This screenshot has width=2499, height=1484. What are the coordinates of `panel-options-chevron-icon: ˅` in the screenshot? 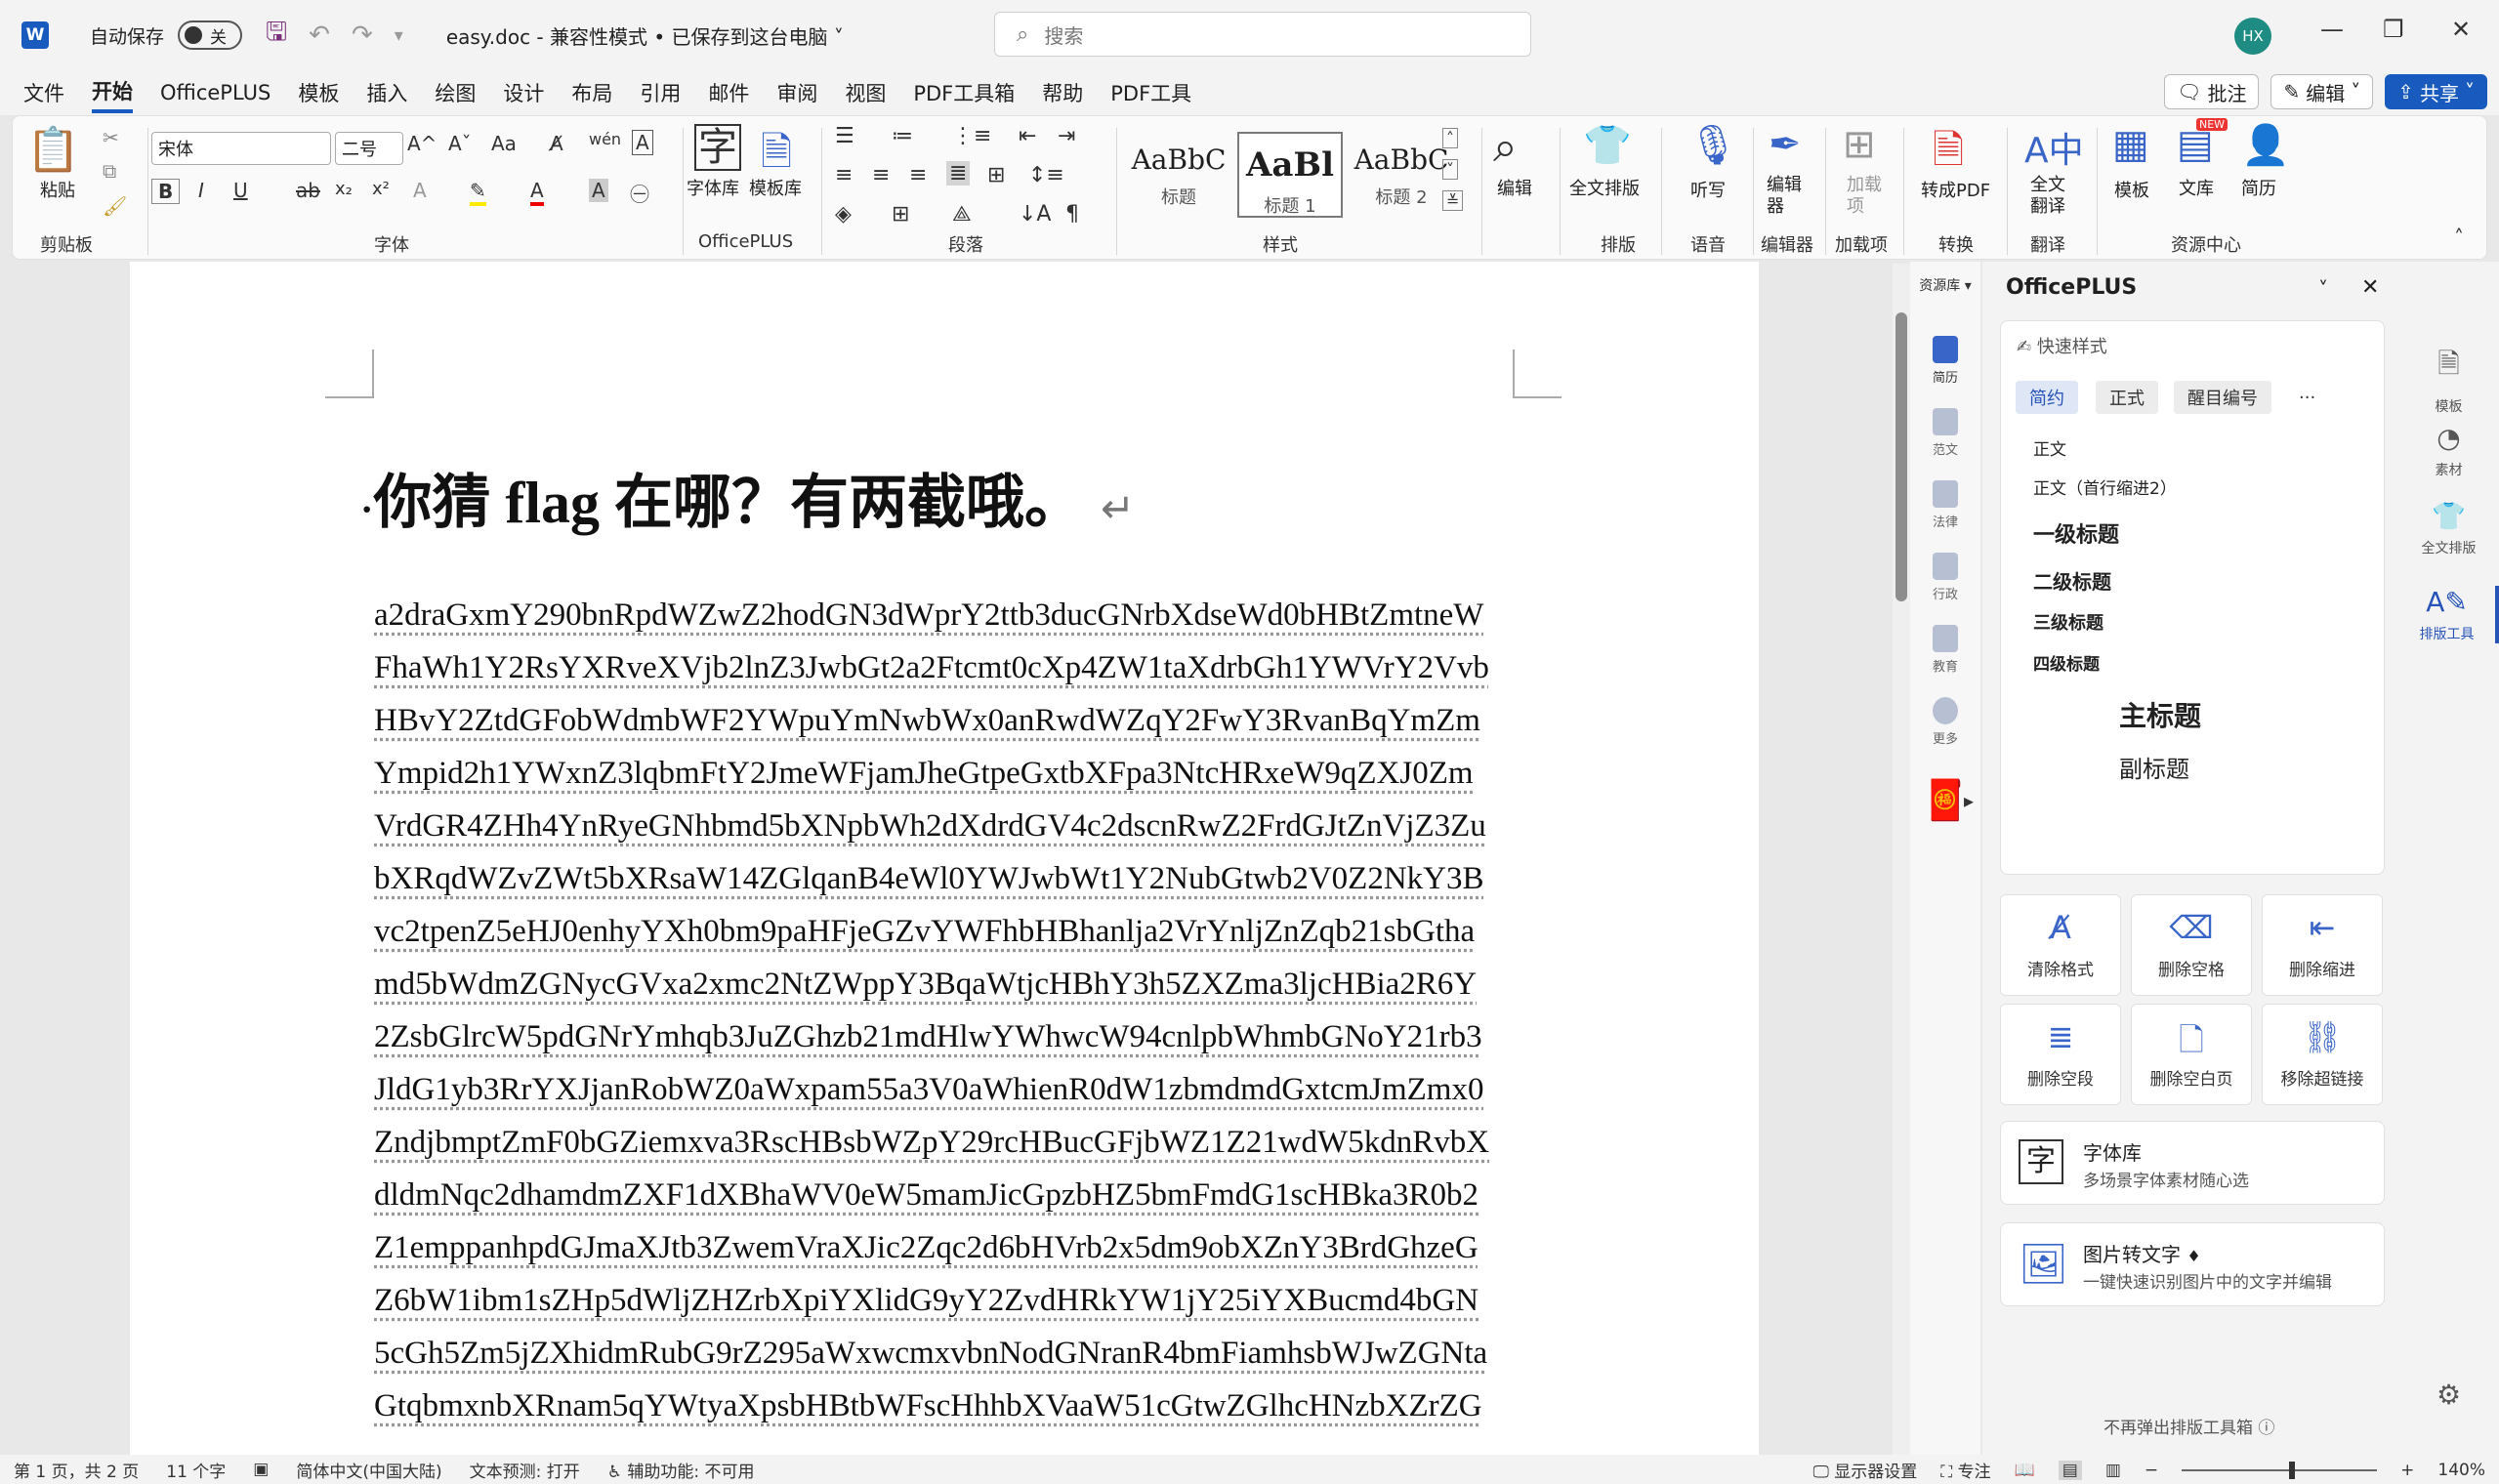 It's located at (2323, 289).